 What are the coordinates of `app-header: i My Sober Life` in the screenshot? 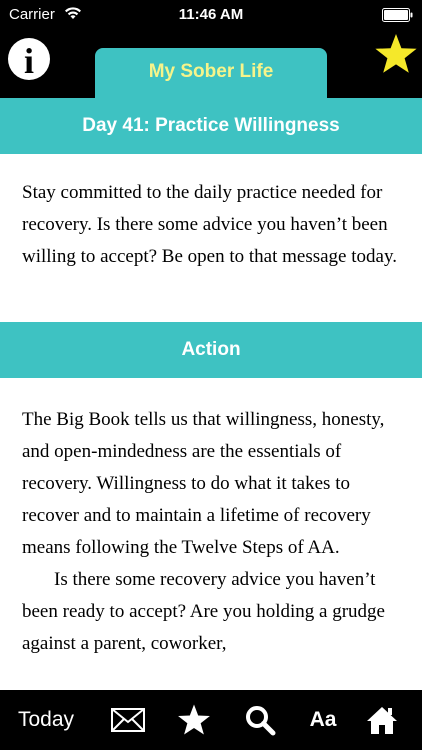 It's located at (211, 65).